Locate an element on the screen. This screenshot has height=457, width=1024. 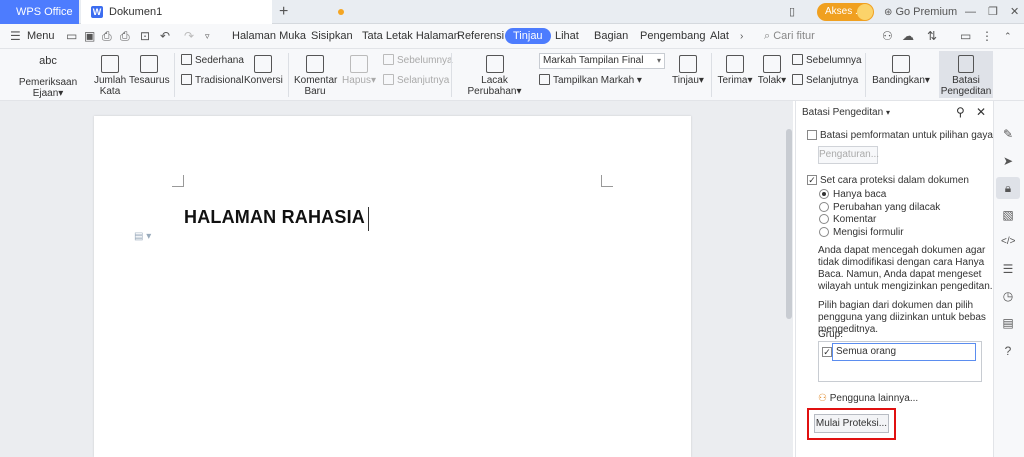
new-tab-button: + is located at coordinates (283, 12).